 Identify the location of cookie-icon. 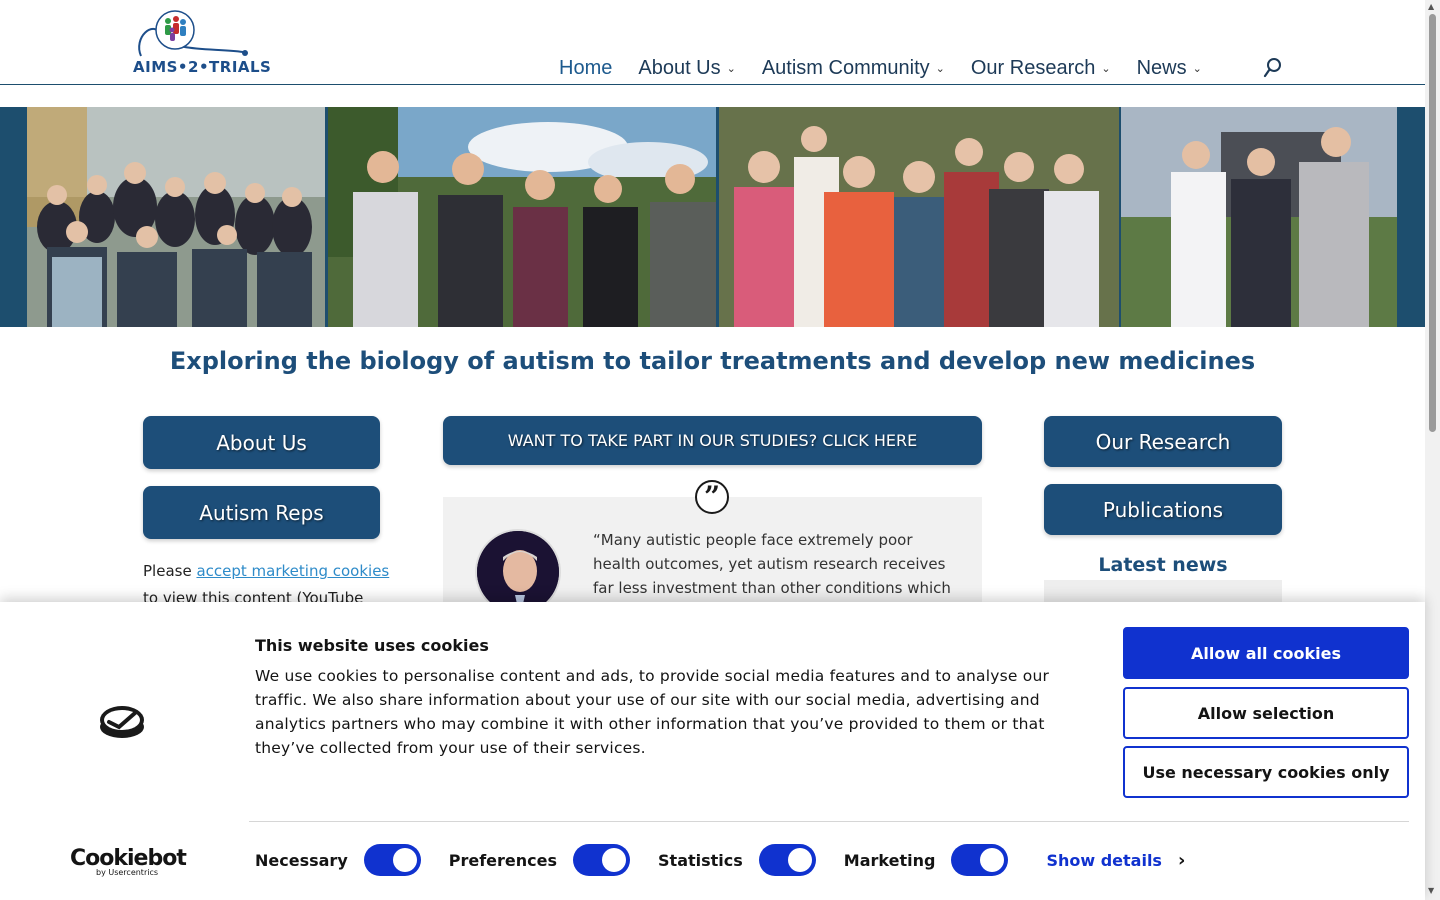
(122, 721).